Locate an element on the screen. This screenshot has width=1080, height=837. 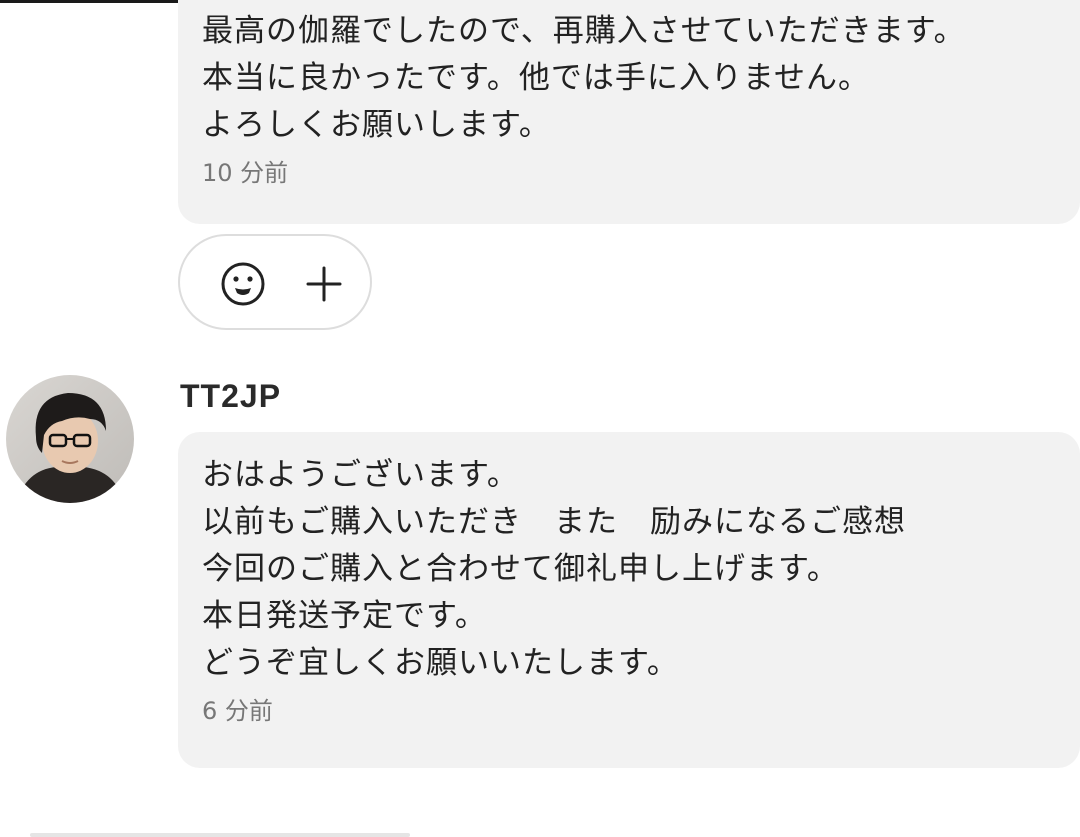
message-line: 以前もご購入いただき また 励みになるご感想 is located at coordinates (554, 522).